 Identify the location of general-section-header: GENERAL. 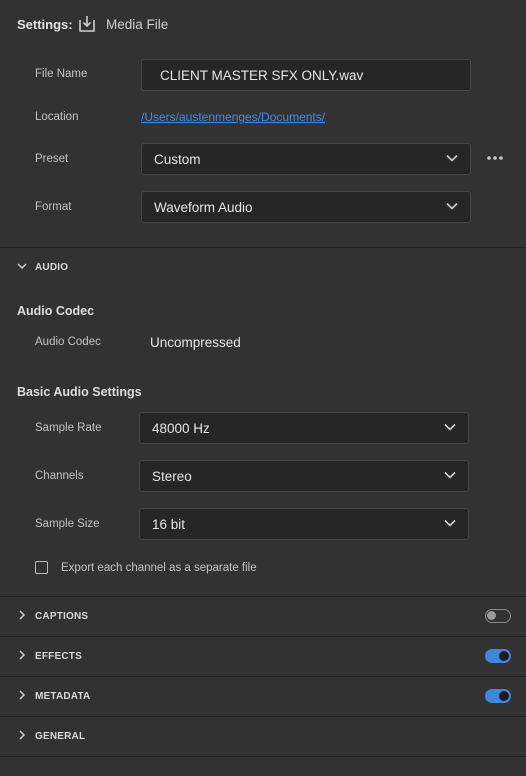
(117, 736).